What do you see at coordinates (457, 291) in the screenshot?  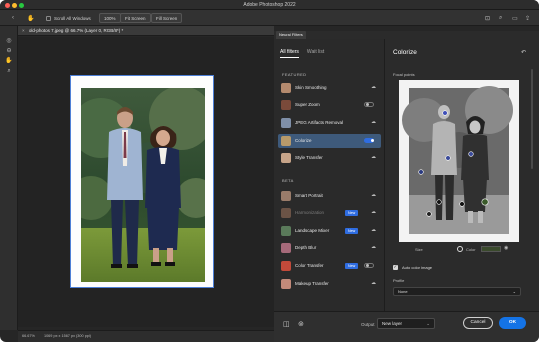 I see `profile-select: None ⌄` at bounding box center [457, 291].